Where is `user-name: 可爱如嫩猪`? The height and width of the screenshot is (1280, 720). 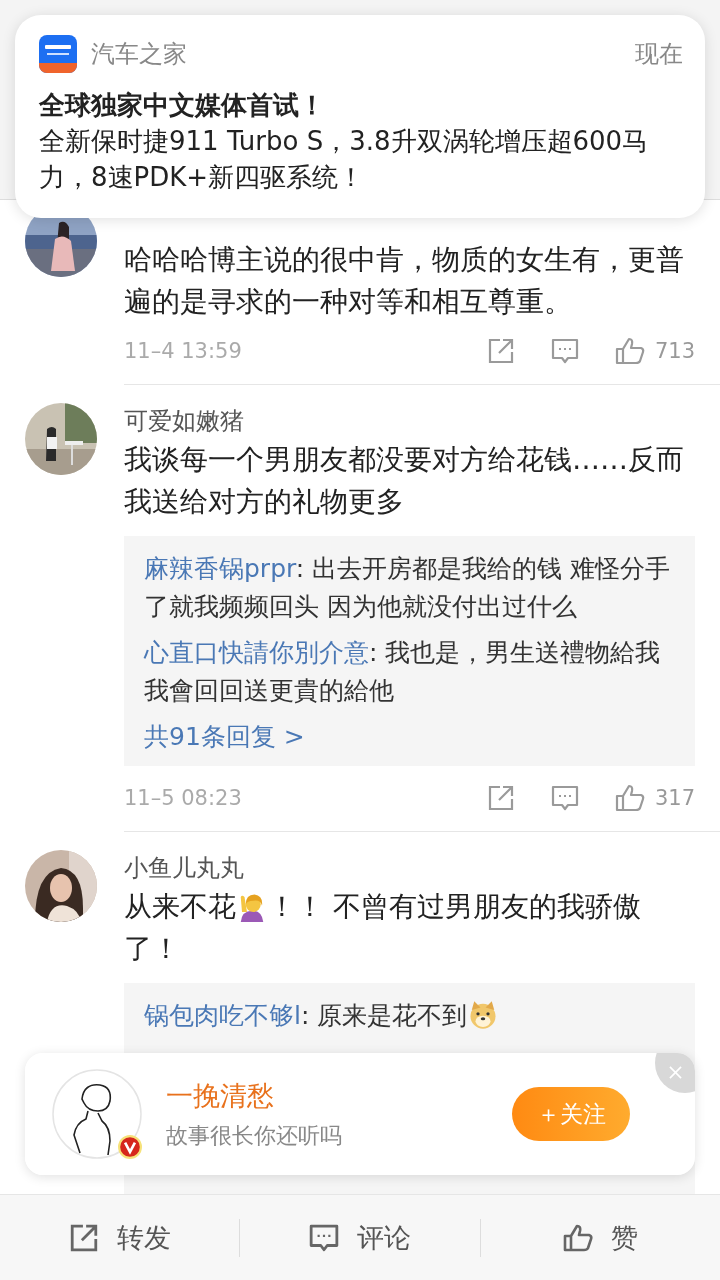 user-name: 可爱如嫩猪 is located at coordinates (409, 421).